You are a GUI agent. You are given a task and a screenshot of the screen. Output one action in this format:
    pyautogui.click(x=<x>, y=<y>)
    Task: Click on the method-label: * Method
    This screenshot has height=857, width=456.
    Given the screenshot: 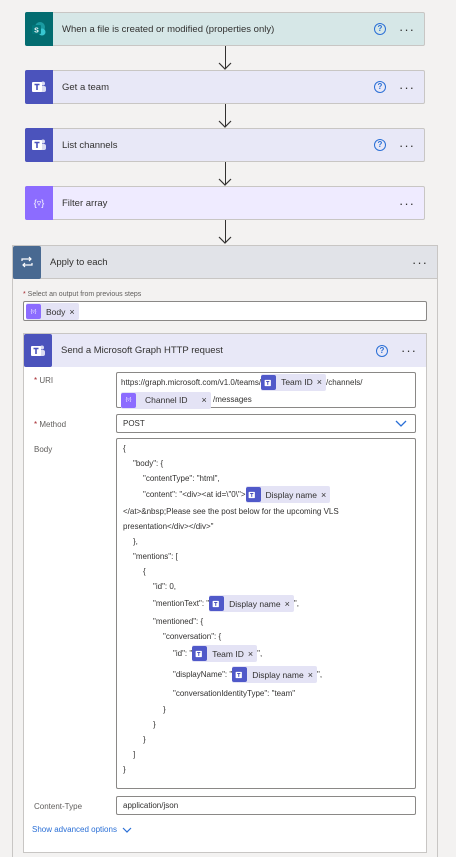 What is the action you would take?
    pyautogui.click(x=50, y=424)
    